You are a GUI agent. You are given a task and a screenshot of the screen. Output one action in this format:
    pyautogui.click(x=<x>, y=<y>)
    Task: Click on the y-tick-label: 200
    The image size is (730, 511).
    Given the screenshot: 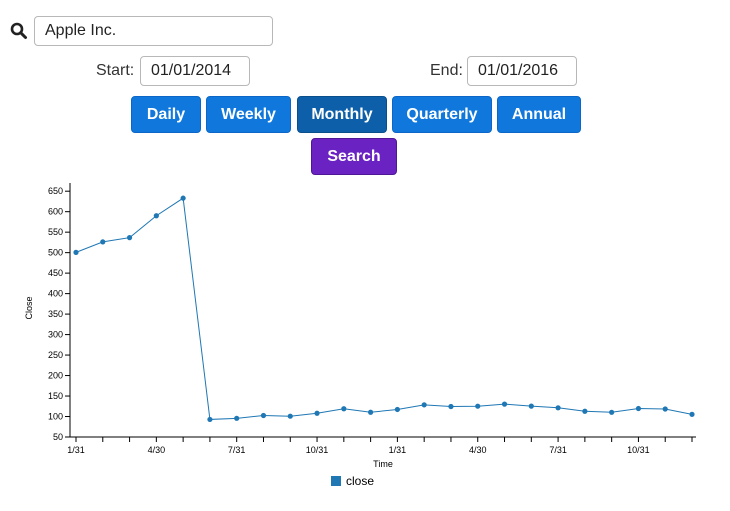 What is the action you would take?
    pyautogui.click(x=55, y=376)
    